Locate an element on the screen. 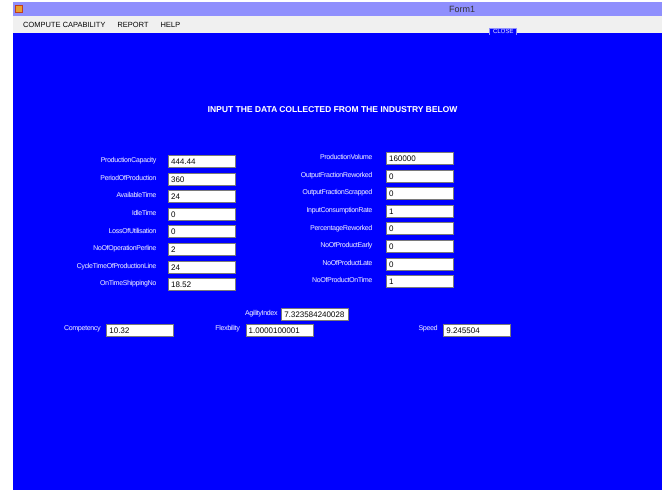 The height and width of the screenshot is (490, 667). input-field: 1.0000100001 is located at coordinates (280, 330).